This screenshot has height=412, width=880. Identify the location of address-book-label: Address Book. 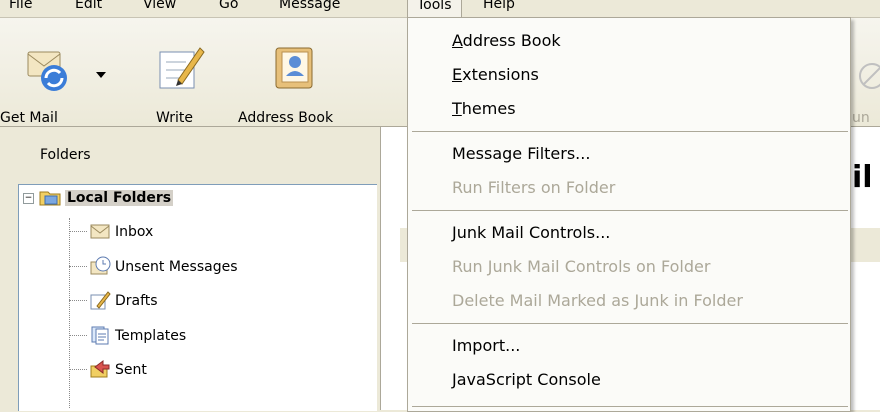
(286, 118).